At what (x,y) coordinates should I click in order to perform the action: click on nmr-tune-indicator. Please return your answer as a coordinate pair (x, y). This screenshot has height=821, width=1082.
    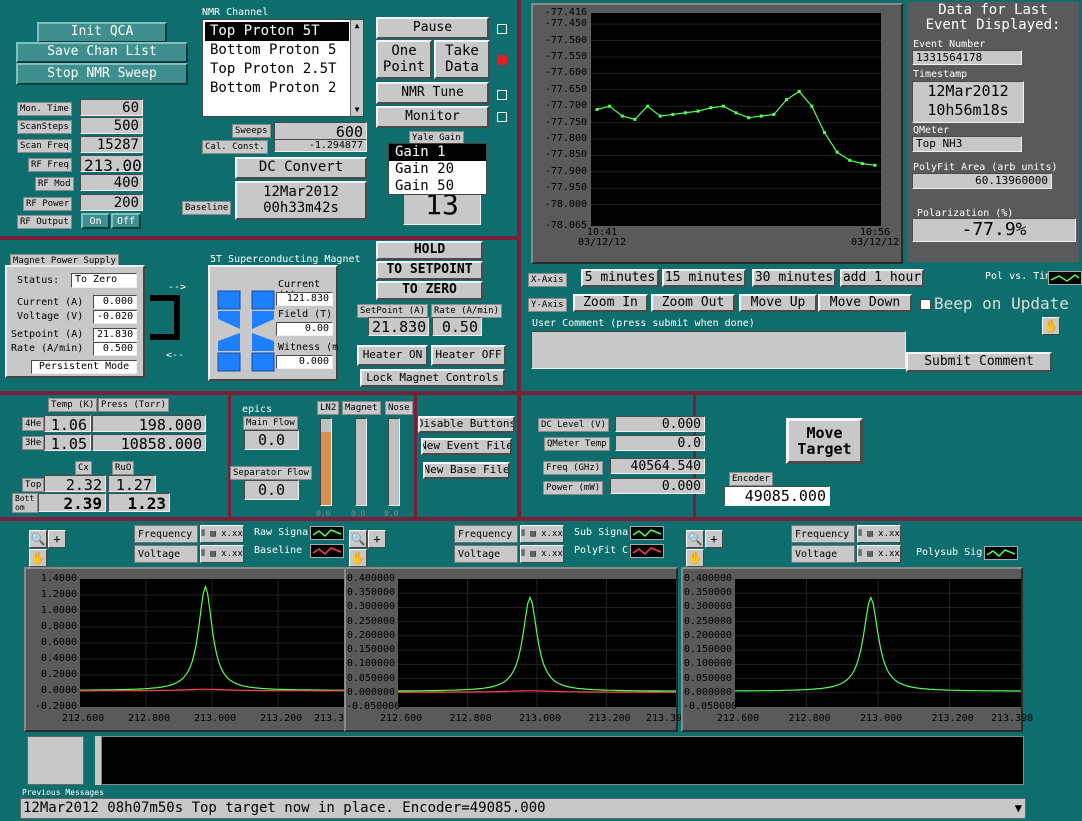
    Looking at the image, I should click on (502, 95).